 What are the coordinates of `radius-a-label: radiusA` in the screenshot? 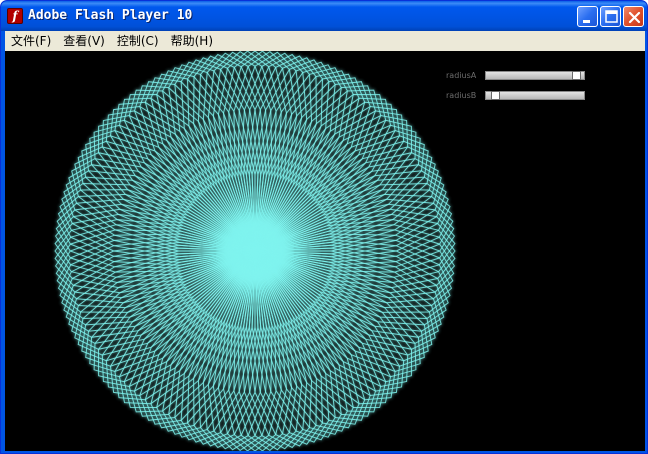 It's located at (461, 75).